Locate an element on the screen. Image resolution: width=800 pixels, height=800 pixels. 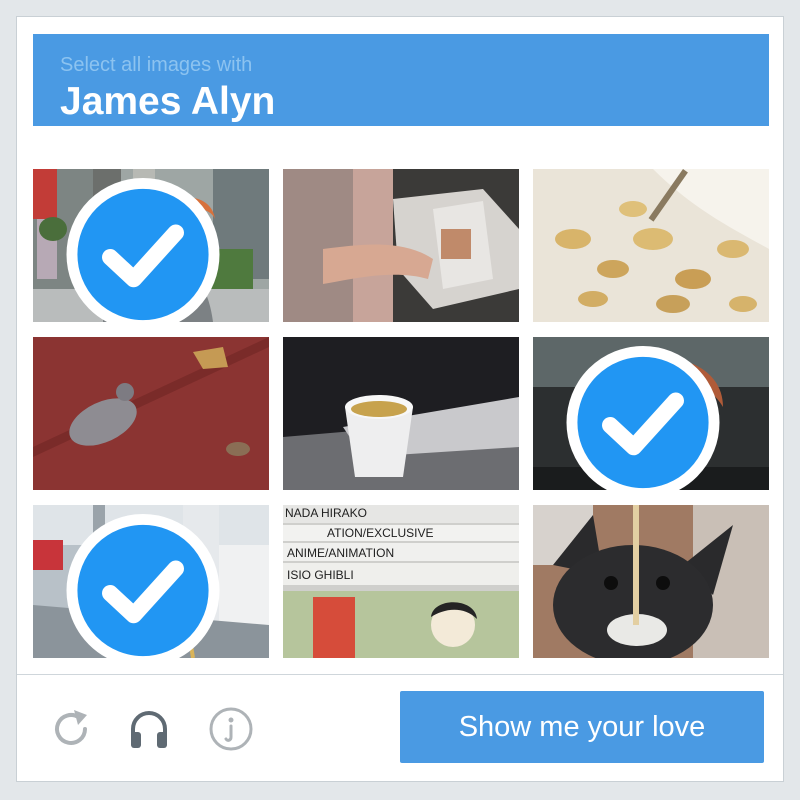
oat-flakes-image is located at coordinates (651, 245).